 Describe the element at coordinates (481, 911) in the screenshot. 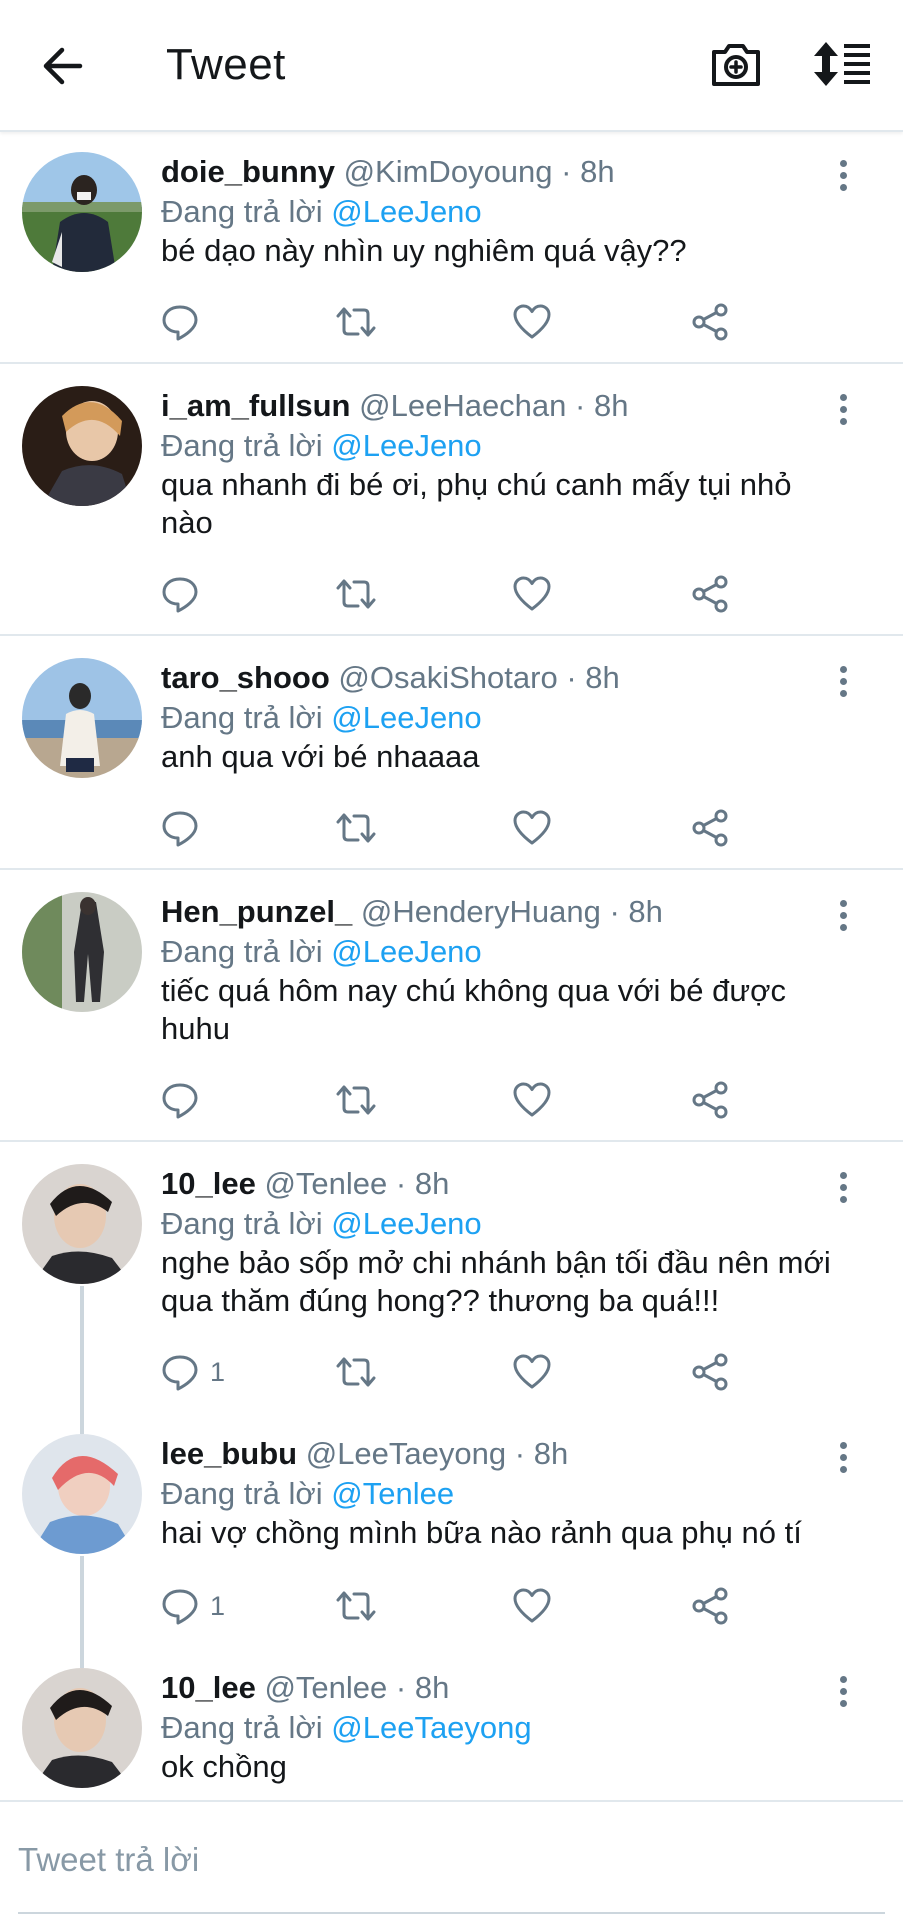

I see `user-handle: @HenderyHuang` at that location.